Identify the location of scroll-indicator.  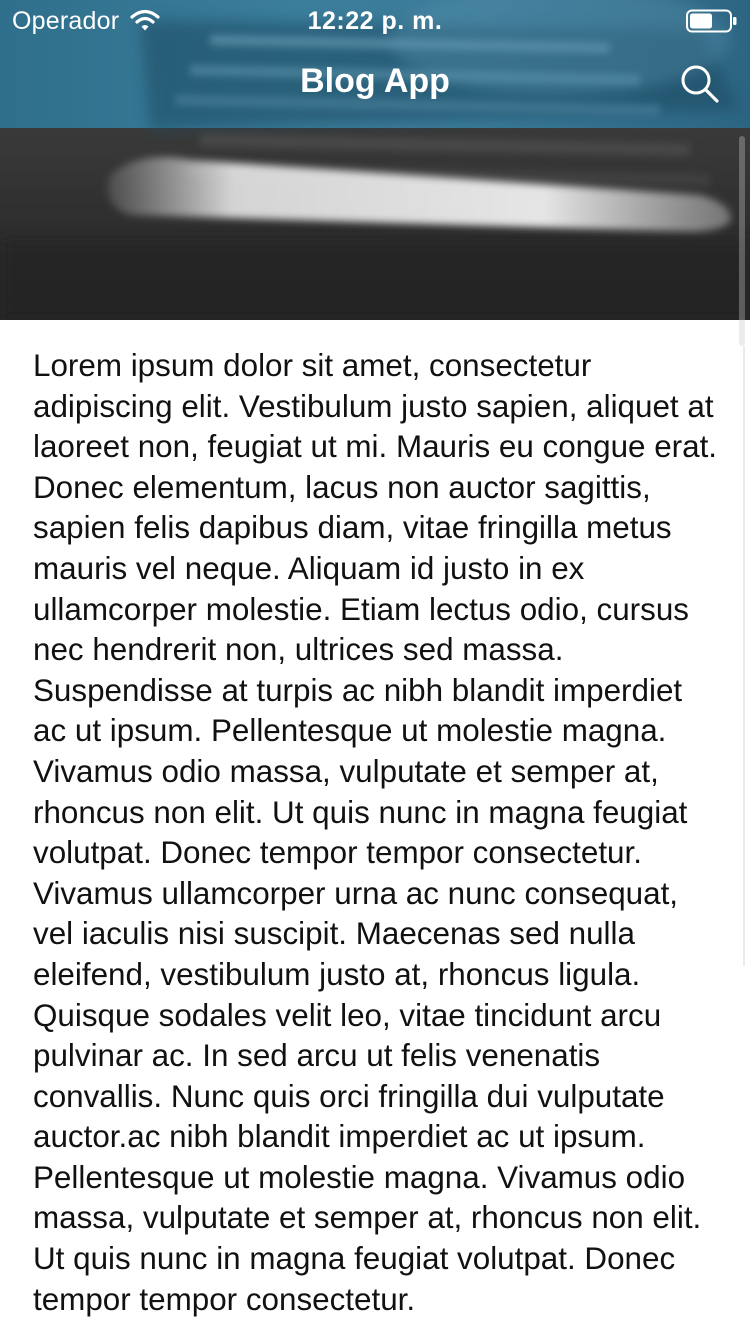
(742, 241).